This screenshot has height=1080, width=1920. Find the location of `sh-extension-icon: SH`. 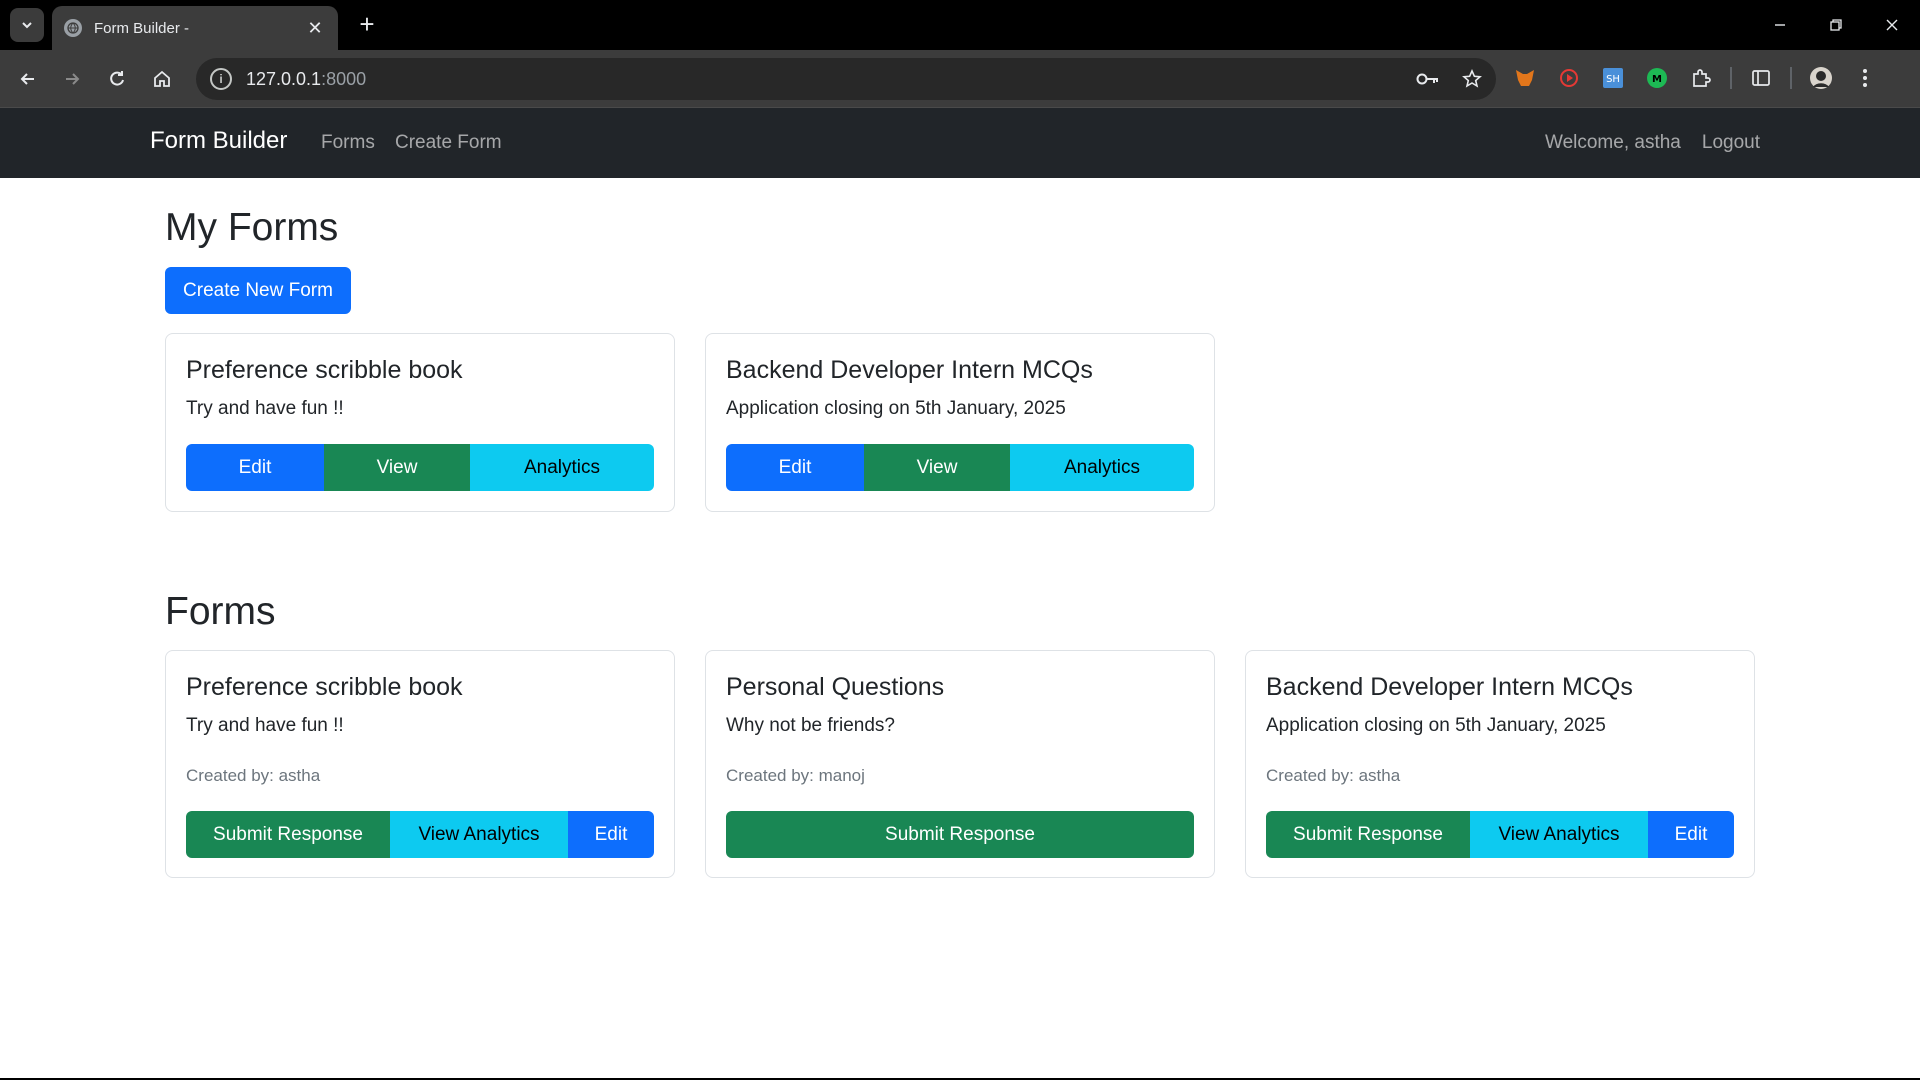

sh-extension-icon: SH is located at coordinates (1613, 78).